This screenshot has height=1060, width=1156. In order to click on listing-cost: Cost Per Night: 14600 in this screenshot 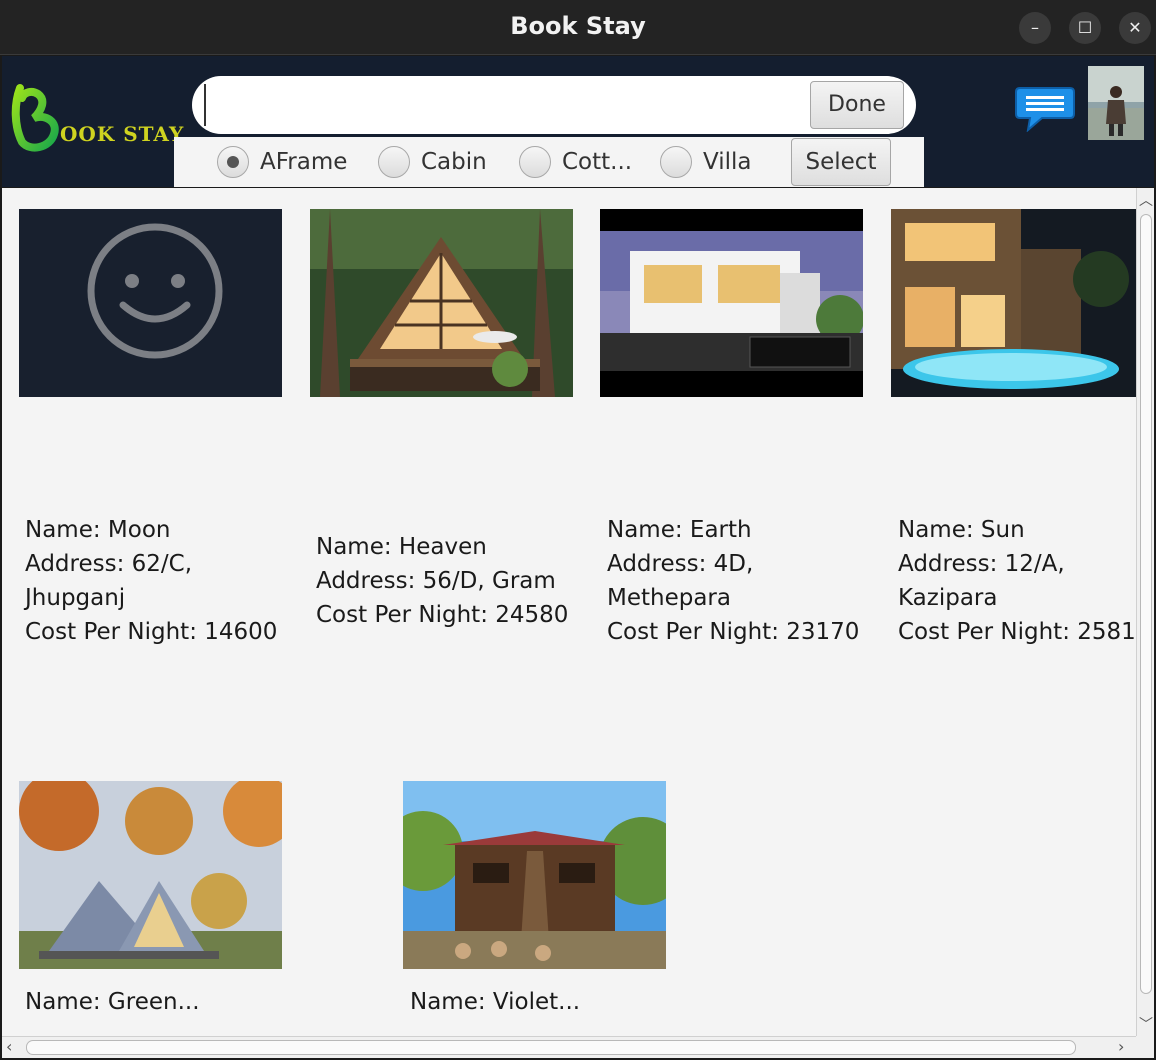, I will do `click(151, 632)`.